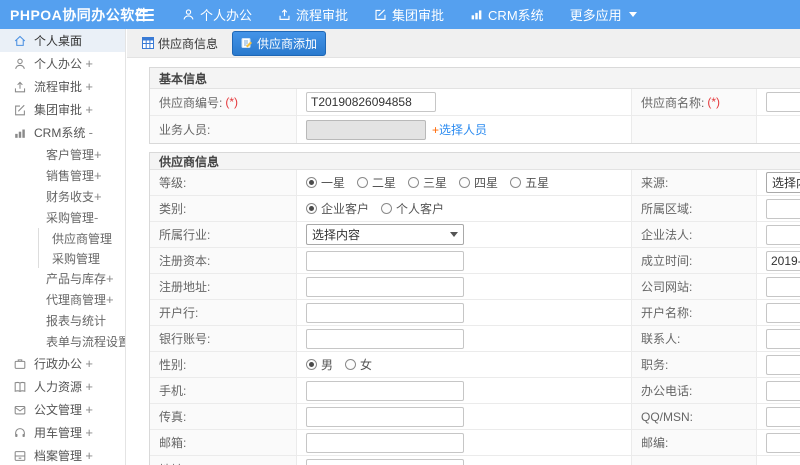  I want to click on radio-three-star: 三星, so click(427, 182).